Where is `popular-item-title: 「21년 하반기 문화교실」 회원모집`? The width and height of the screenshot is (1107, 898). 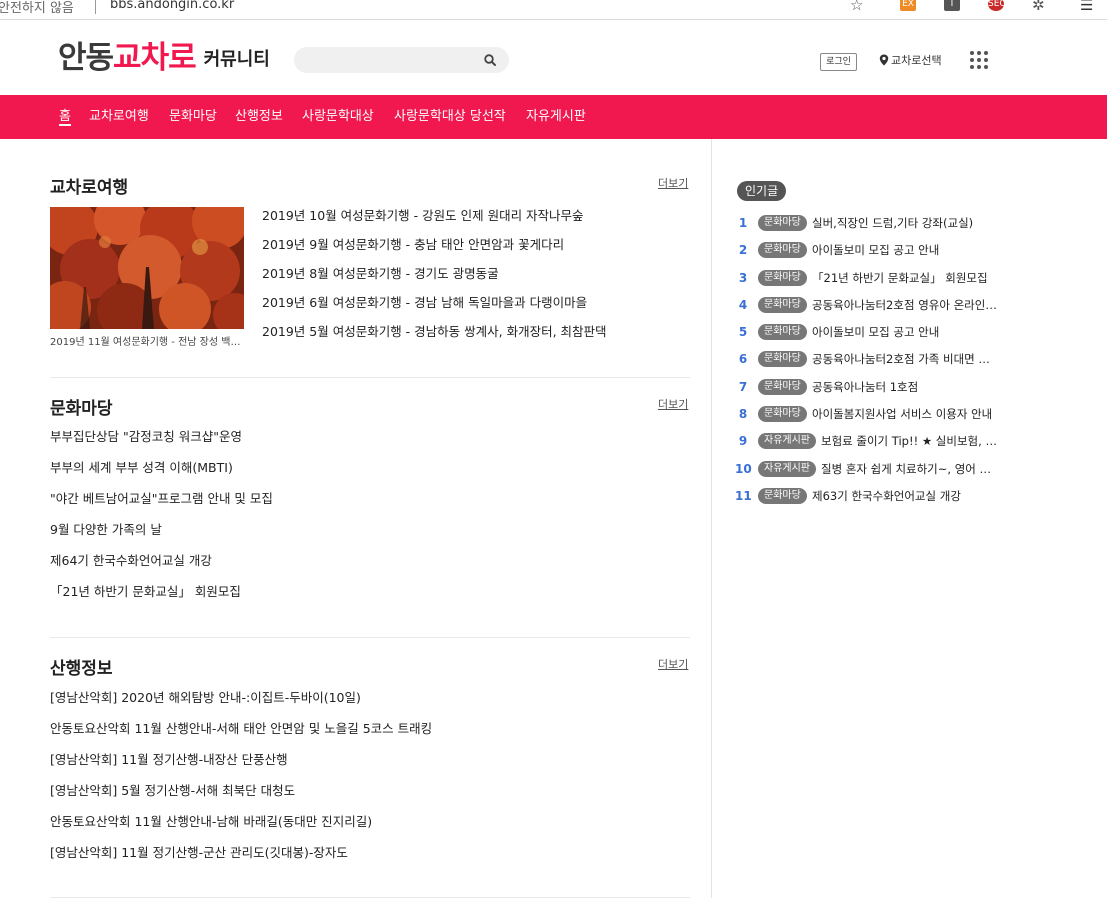 popular-item-title: 「21년 하반기 문화교실」 회원모집 is located at coordinates (900, 277).